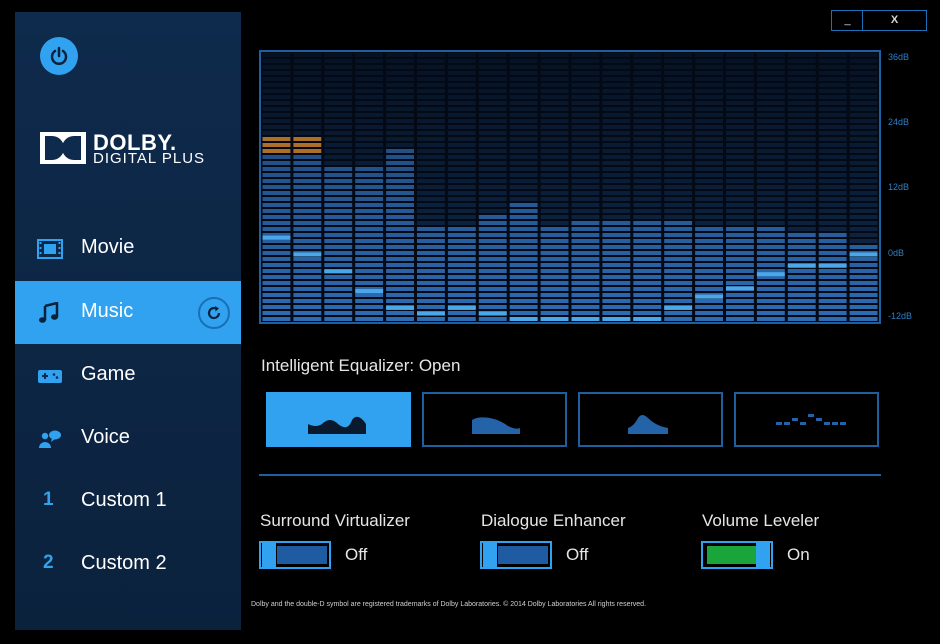 This screenshot has width=940, height=644. I want to click on sidebar-item-label: Custom 2, so click(124, 563).